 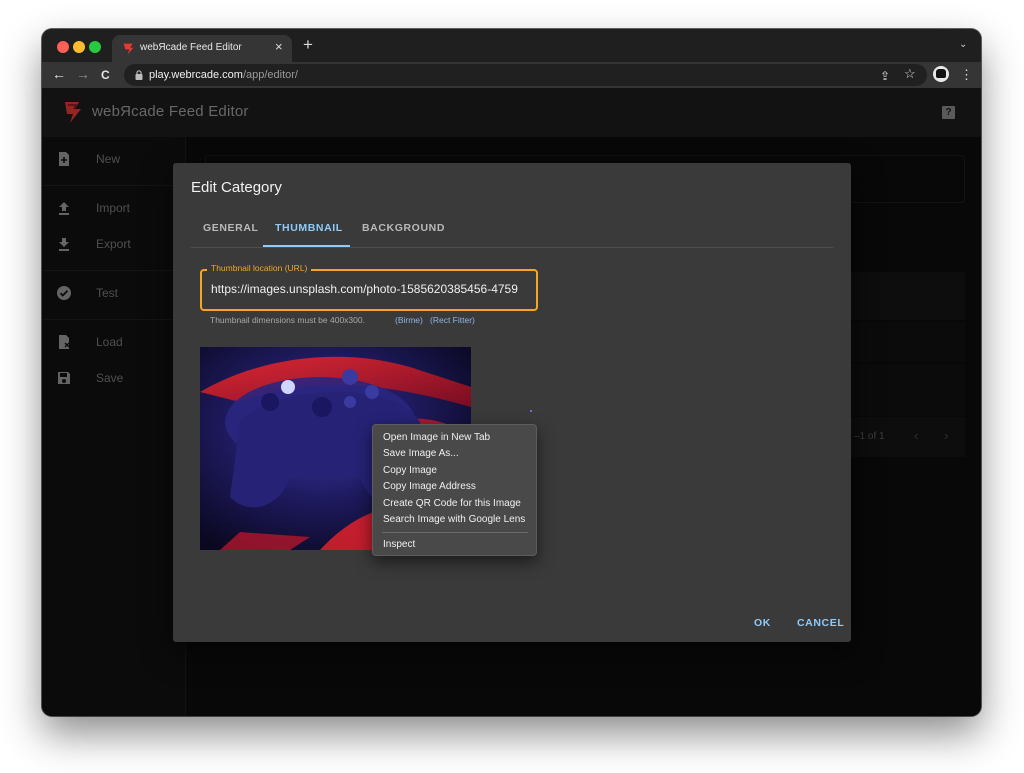 What do you see at coordinates (231, 228) in the screenshot?
I see `tab-general: GENERAL` at bounding box center [231, 228].